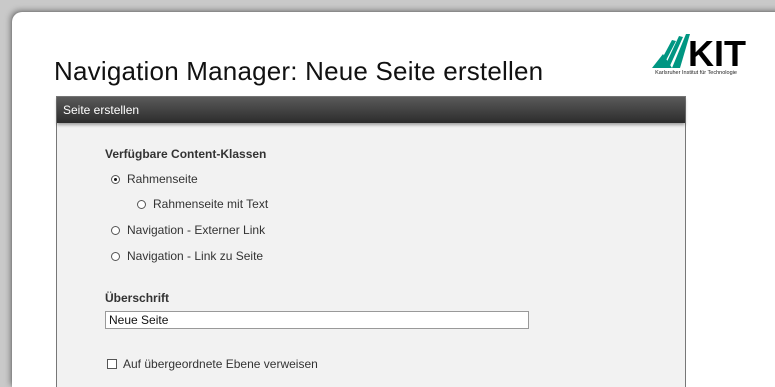  Describe the element at coordinates (717, 51) in the screenshot. I see `svg-text: KIT` at that location.